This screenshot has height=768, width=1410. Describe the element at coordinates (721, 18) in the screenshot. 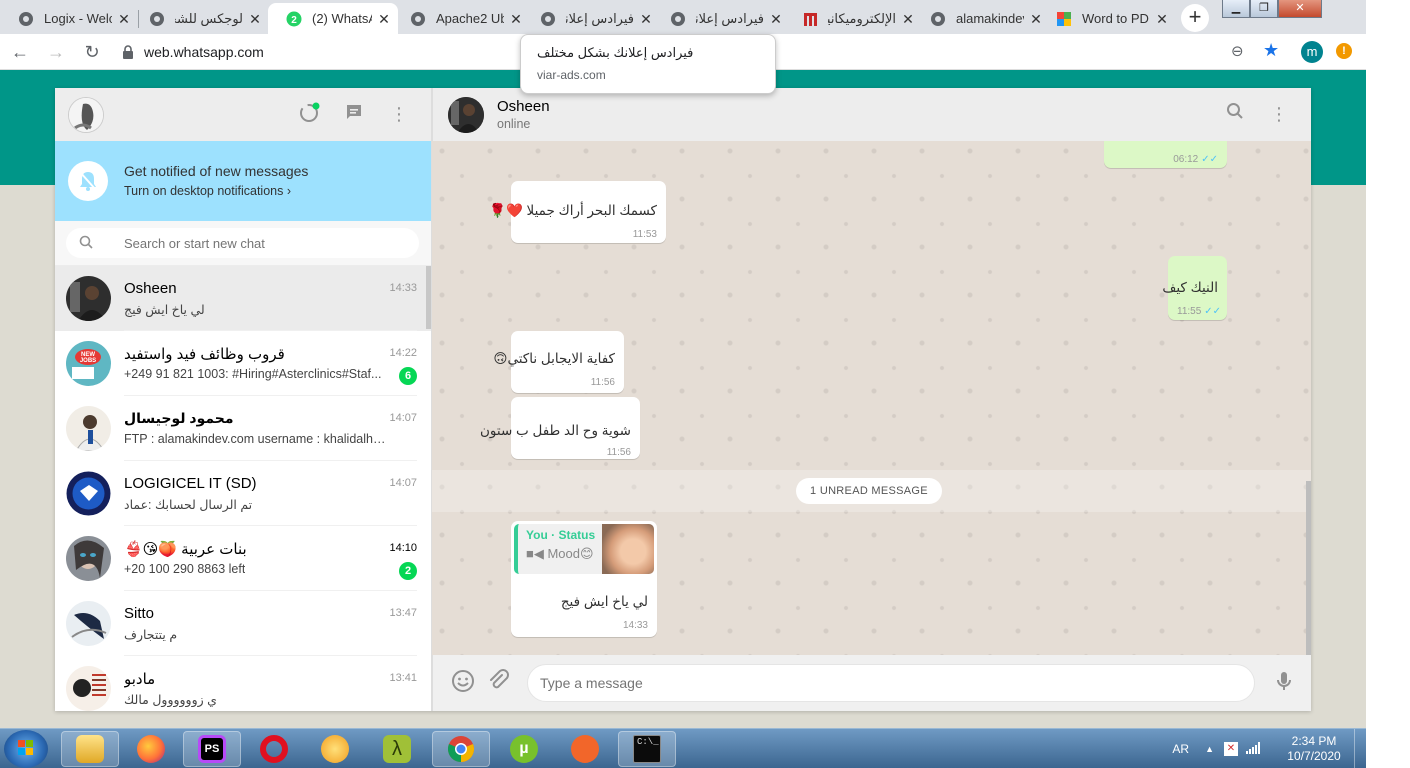

I see `tab-viar-2: فيرادس إعلانك✕` at that location.